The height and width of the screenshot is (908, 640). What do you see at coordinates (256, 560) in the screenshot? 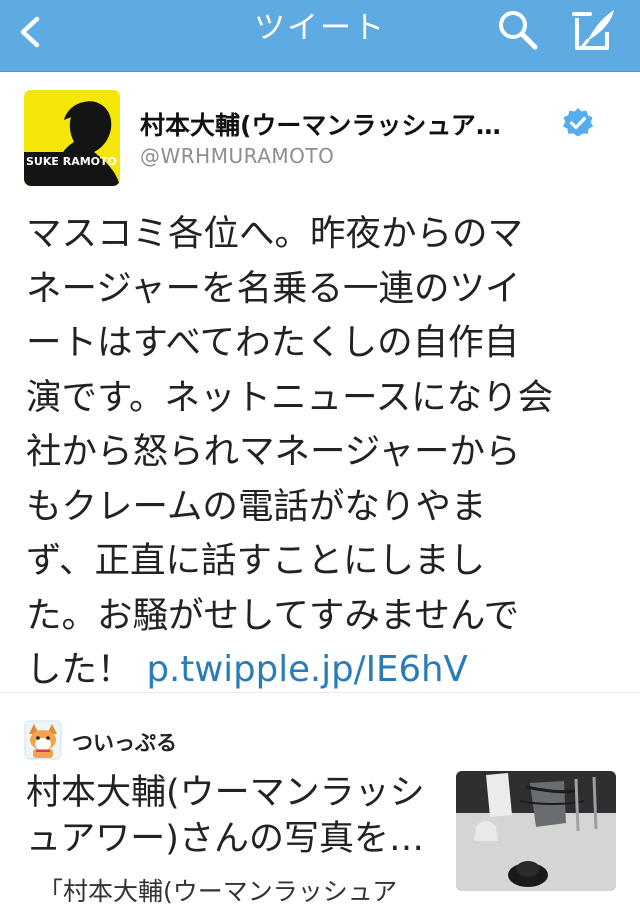
I see `tweet-text-line: ず、正直に話すことにしまし` at bounding box center [256, 560].